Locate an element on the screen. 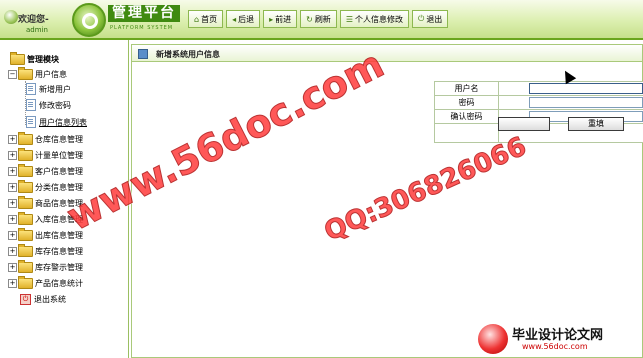  sidebar-item-exit: ⏻ 退出系统 is located at coordinates (43, 299).